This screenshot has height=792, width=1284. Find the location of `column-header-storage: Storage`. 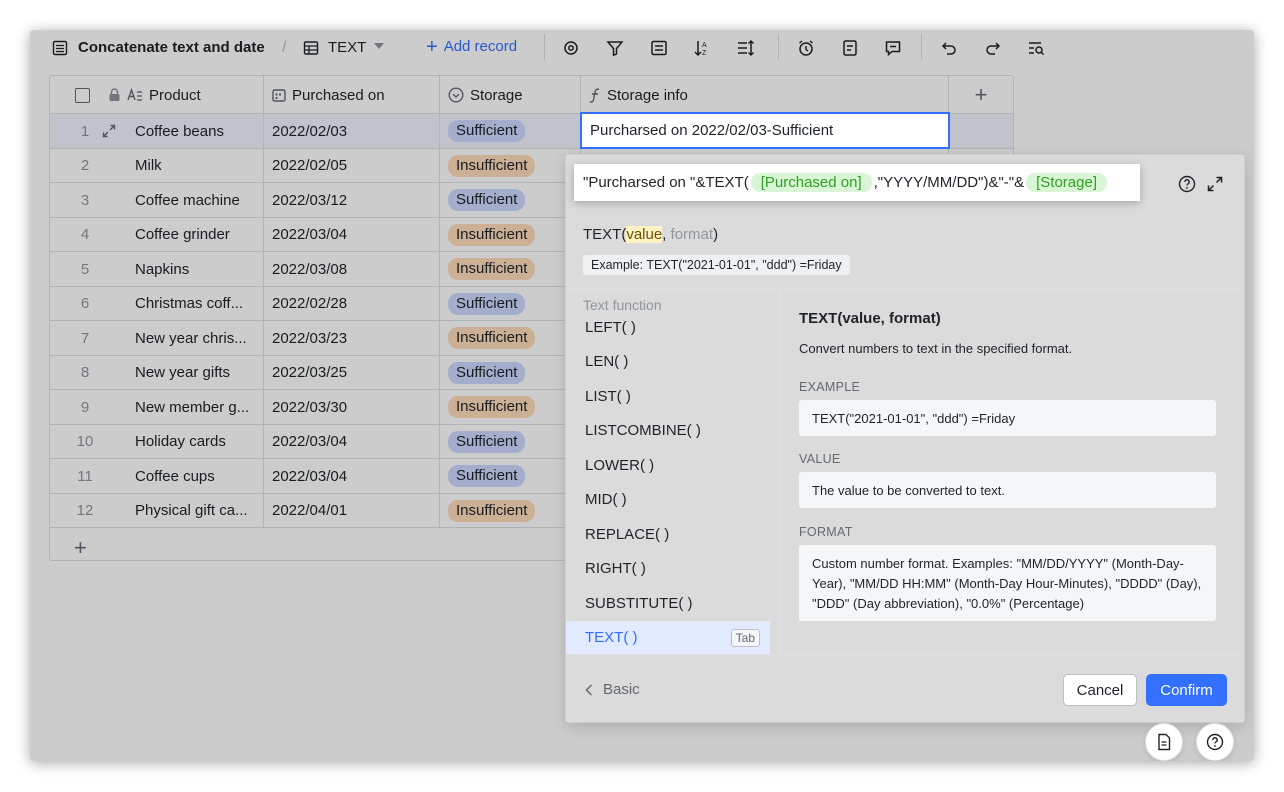

column-header-storage: Storage is located at coordinates (510, 95).